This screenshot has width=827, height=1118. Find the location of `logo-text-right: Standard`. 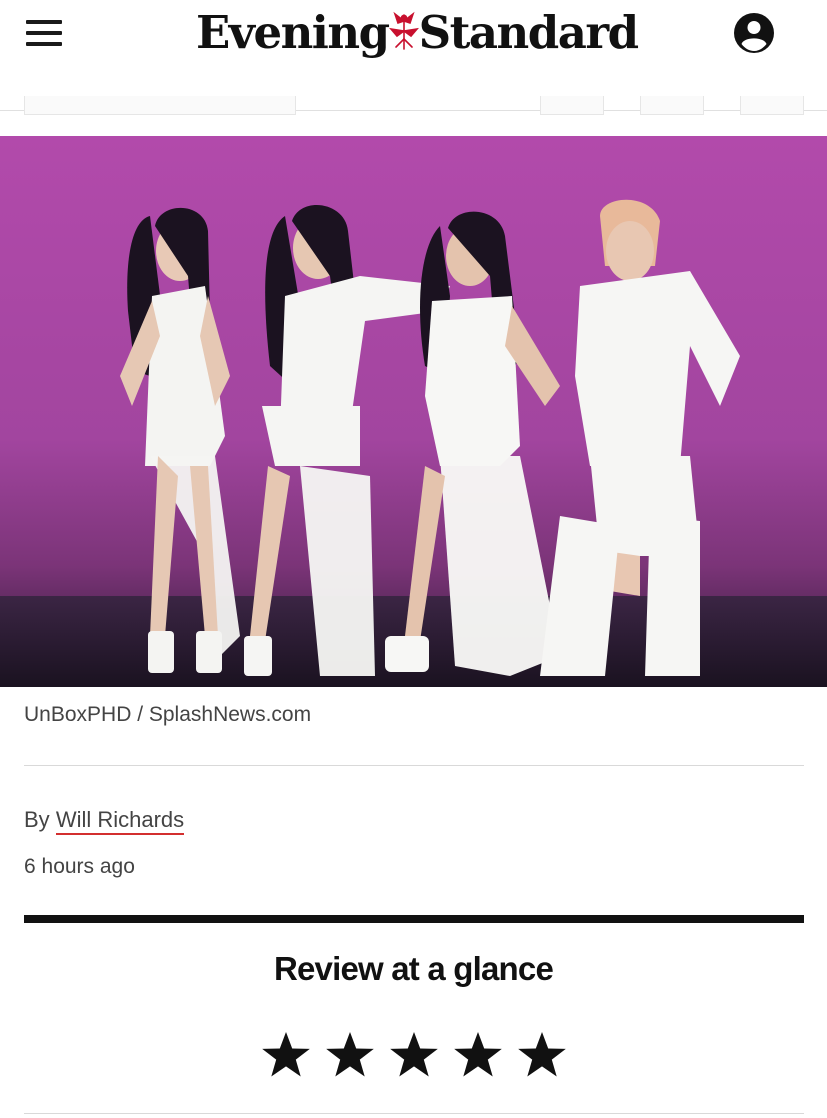

logo-text-right: Standard is located at coordinates (528, 32).